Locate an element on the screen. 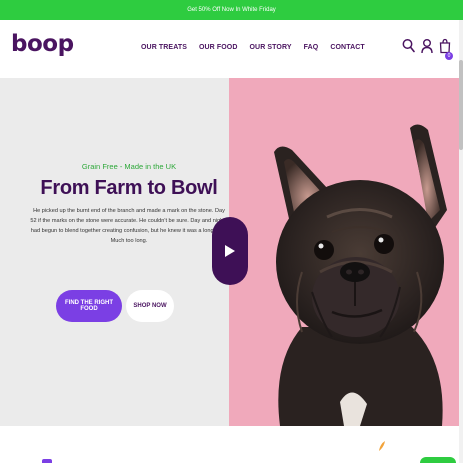 This screenshot has width=463, height=463. hero-eyebrow: Grain Free - Made in the UK is located at coordinates (129, 166).